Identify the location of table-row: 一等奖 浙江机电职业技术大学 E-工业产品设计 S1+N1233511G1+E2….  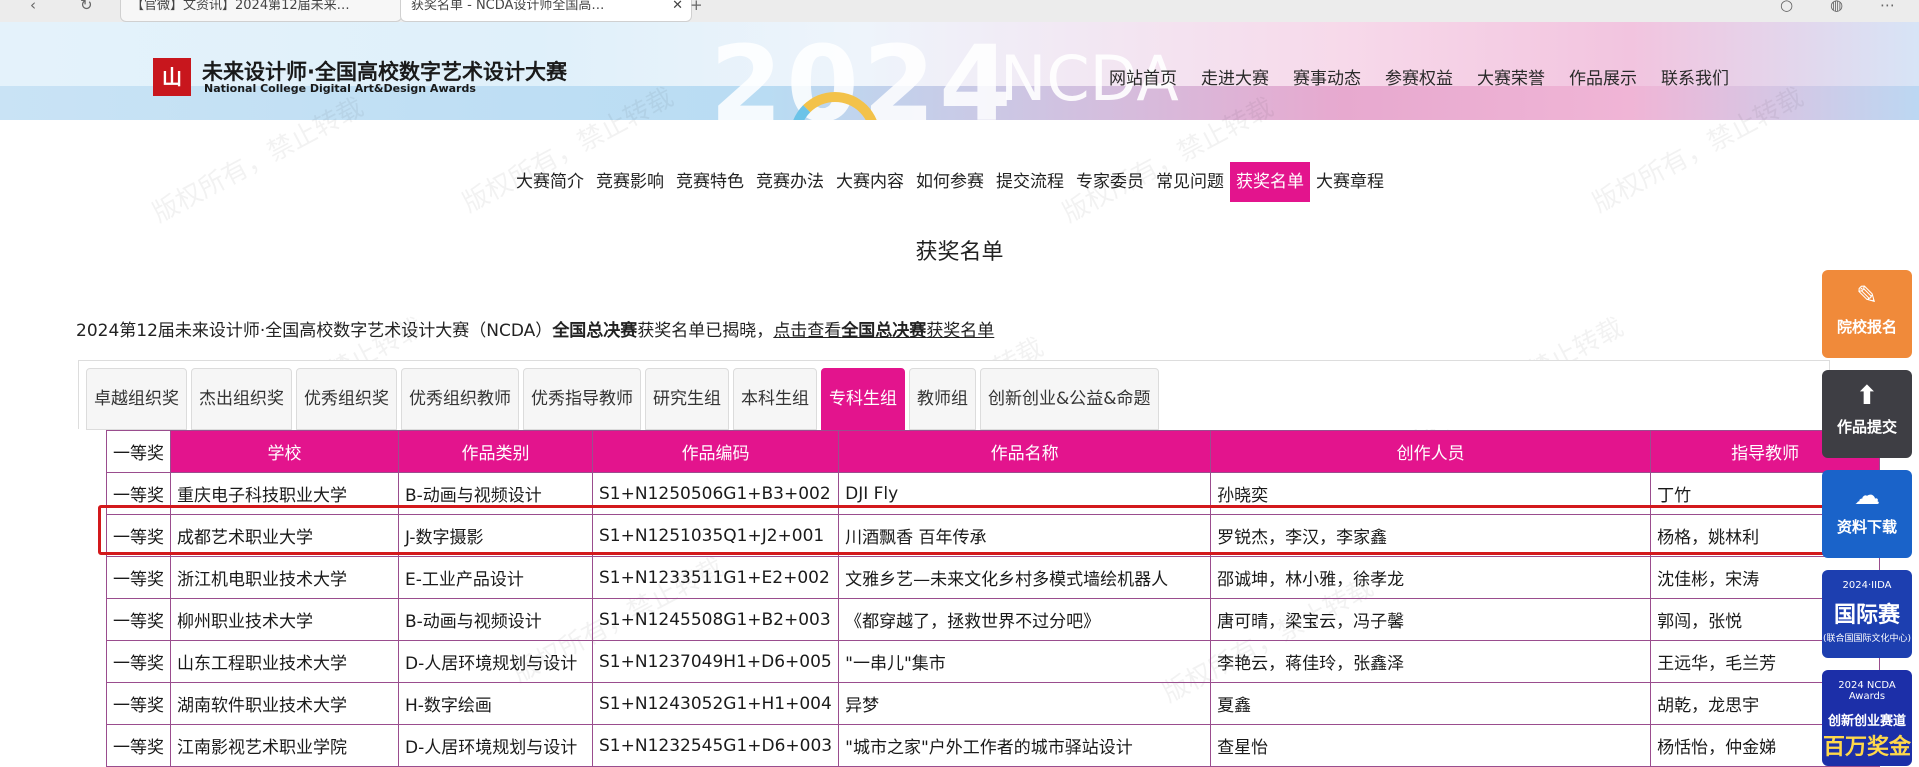
(993, 577).